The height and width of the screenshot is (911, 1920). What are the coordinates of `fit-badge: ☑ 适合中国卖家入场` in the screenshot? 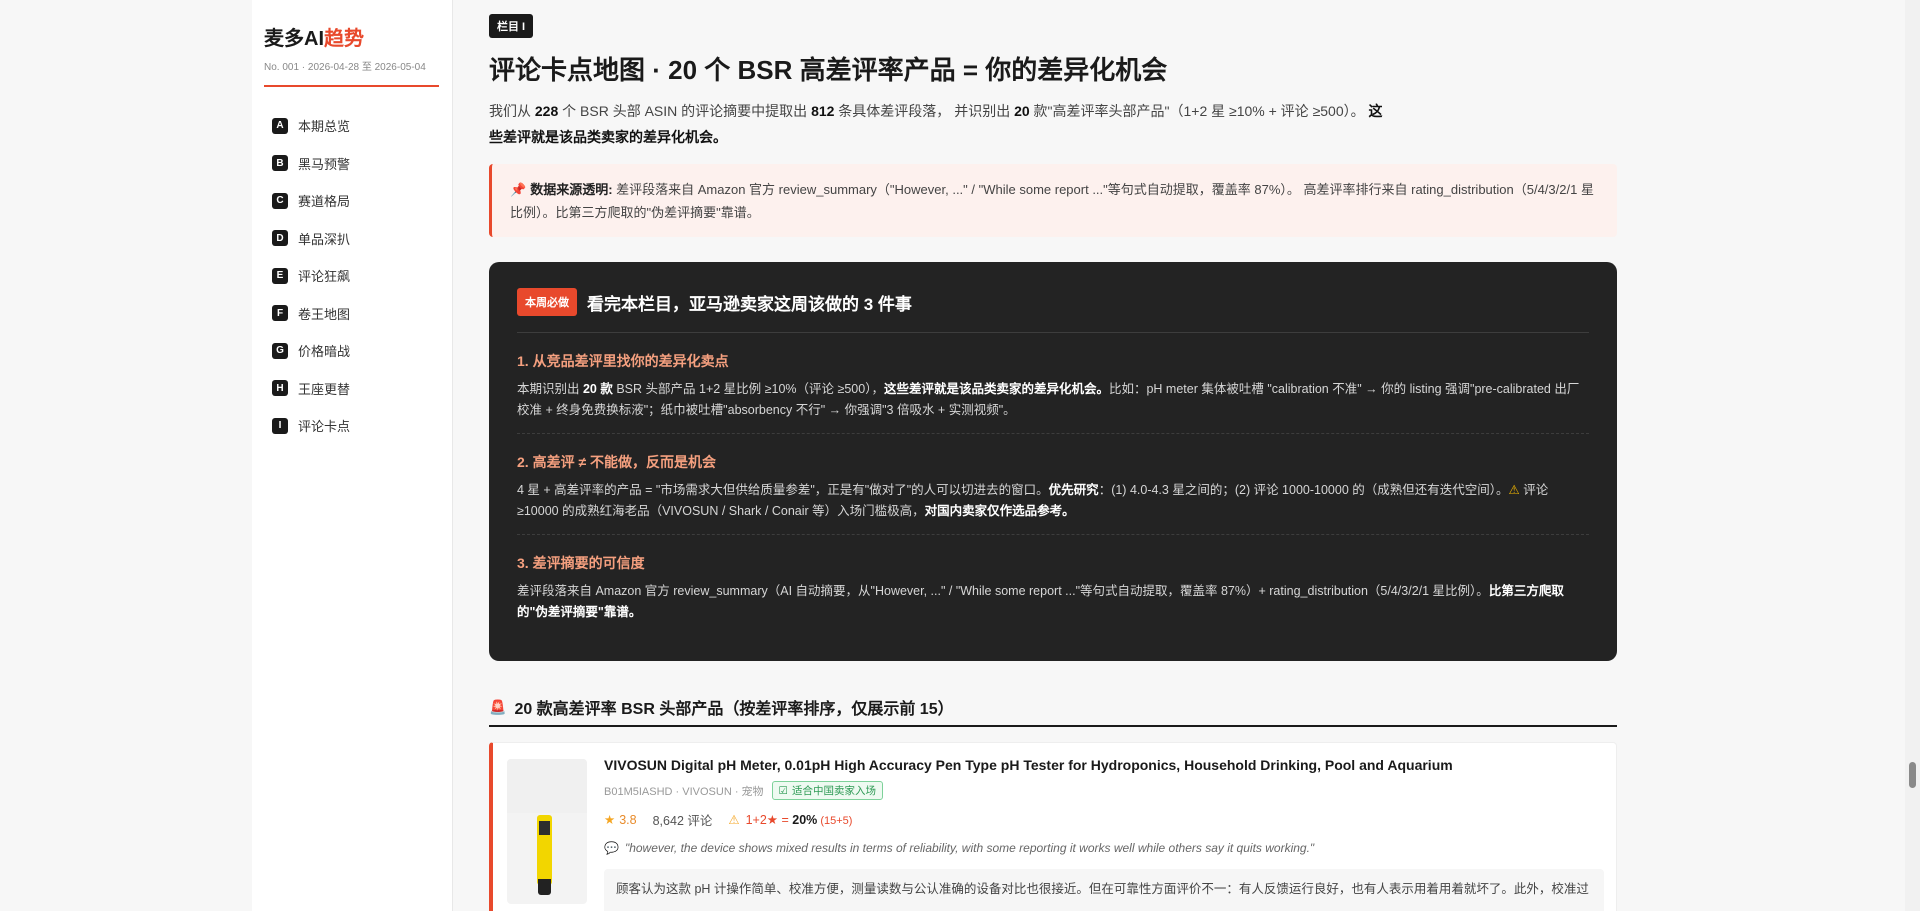 It's located at (827, 790).